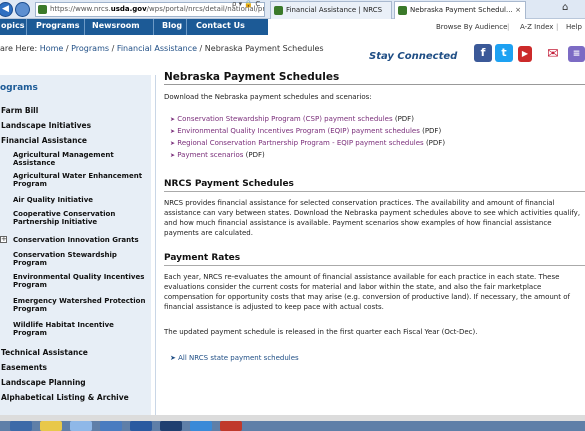 Image resolution: width=585 pixels, height=431 pixels. I want to click on sidebar-item-ama: Agricultural Management Assistance, so click(81, 159).